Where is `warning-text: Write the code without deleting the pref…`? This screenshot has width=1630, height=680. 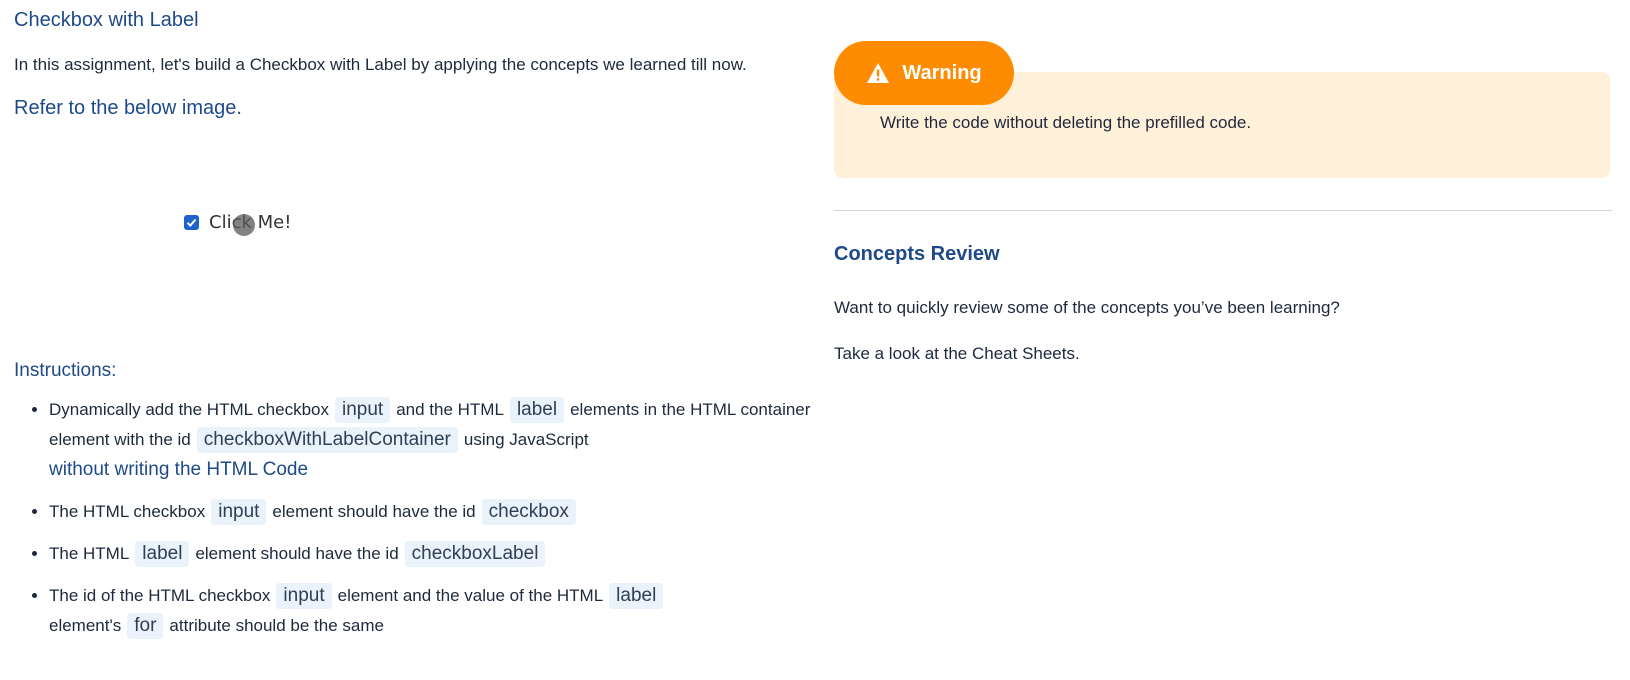 warning-text: Write the code without deleting the pref… is located at coordinates (1066, 122).